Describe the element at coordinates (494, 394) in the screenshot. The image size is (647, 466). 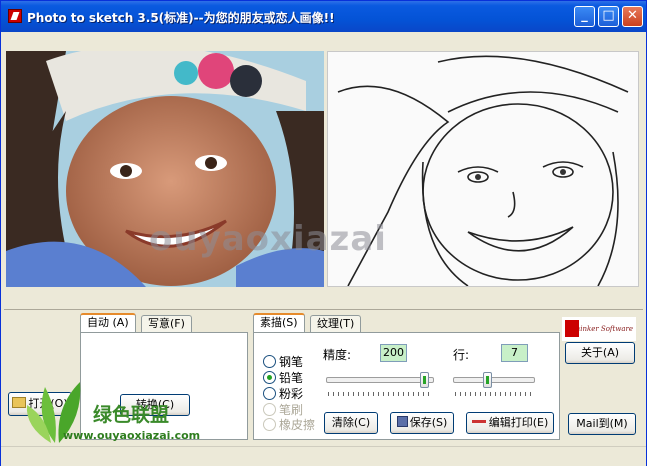
I see `row-slider-ticks` at that location.